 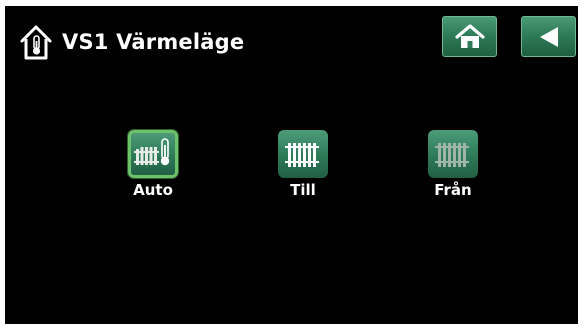 I want to click on mode-auto-option: Auto, so click(x=153, y=164).